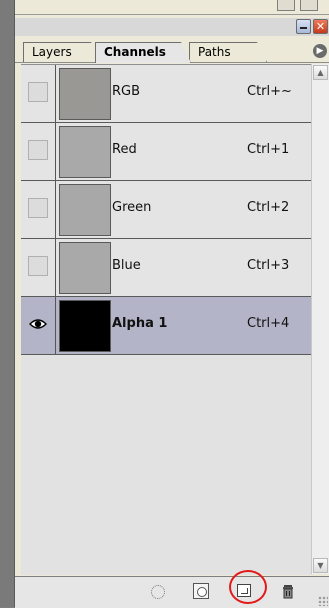 This screenshot has height=608, width=329. What do you see at coordinates (166, 268) in the screenshot?
I see `channel-row: Blue Ctrl+3` at bounding box center [166, 268].